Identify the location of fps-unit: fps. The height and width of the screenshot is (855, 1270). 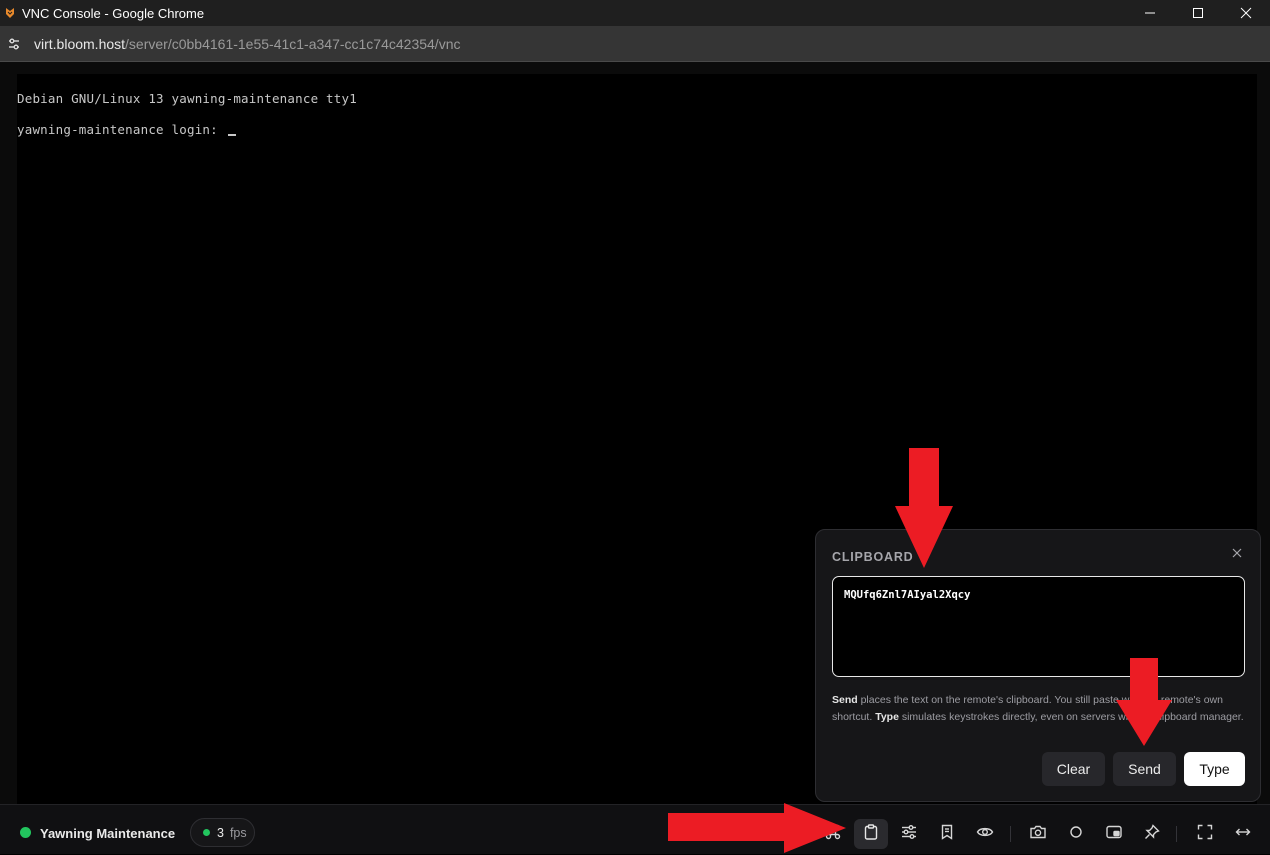
(238, 832).